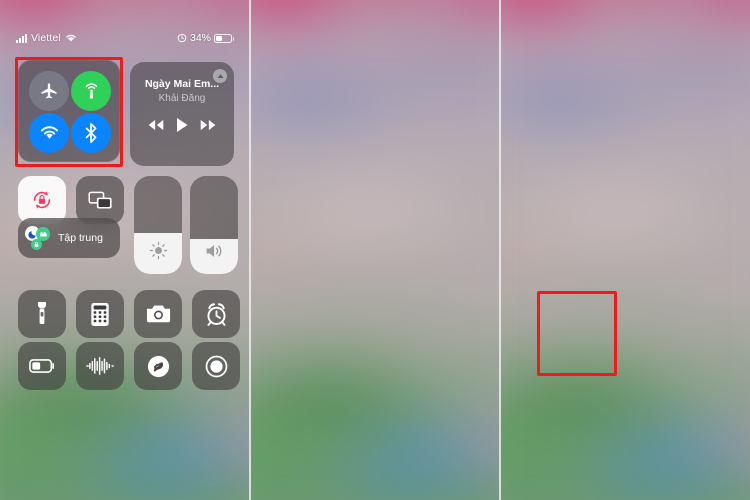 The image size is (750, 500). Describe the element at coordinates (182, 98) in the screenshot. I see `track-artist: Khải Đăng` at that location.